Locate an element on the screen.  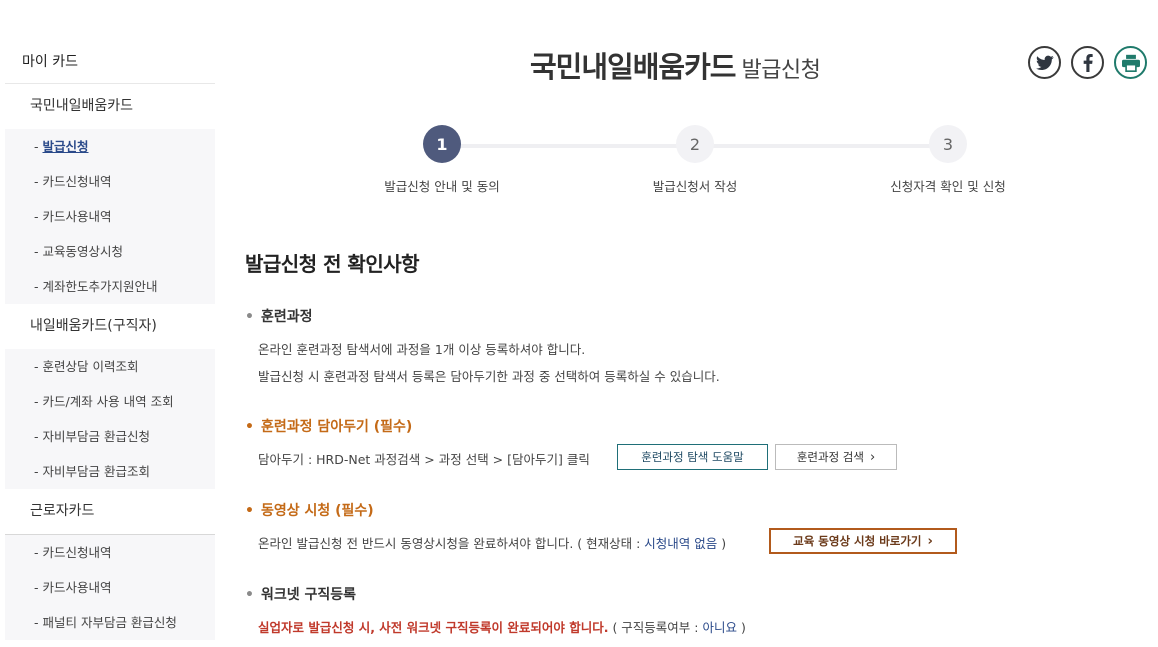
heading-video-watch: • 동영상 시청 (필수) is located at coordinates (309, 511).